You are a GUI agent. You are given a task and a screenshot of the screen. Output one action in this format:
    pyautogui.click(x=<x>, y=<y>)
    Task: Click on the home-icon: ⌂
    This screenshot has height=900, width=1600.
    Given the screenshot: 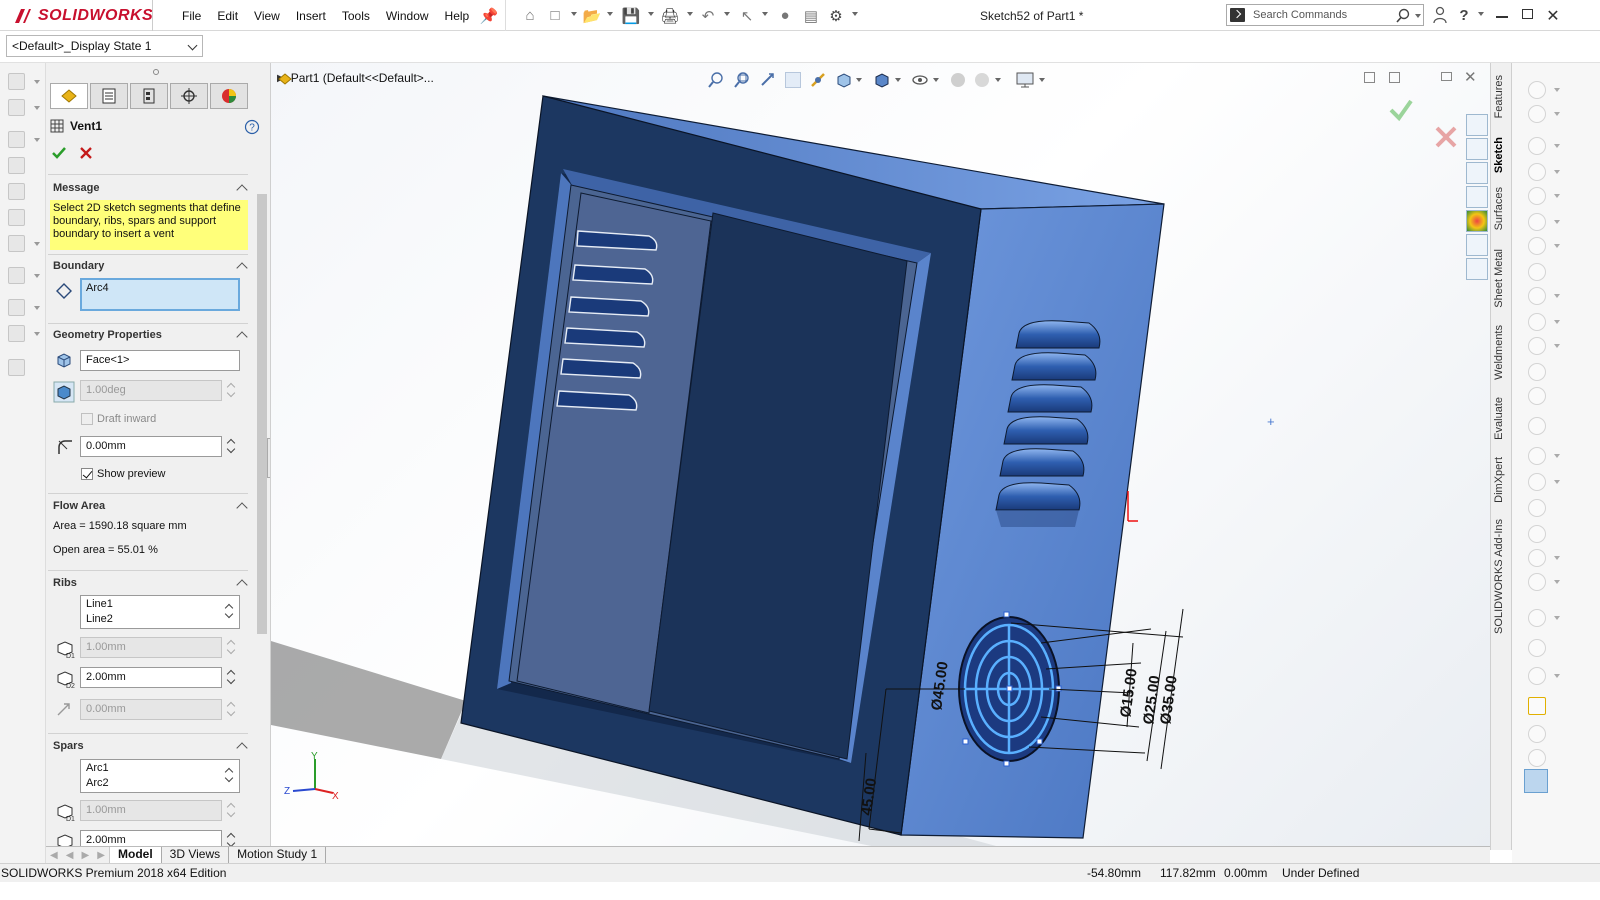 What is the action you would take?
    pyautogui.click(x=530, y=15)
    